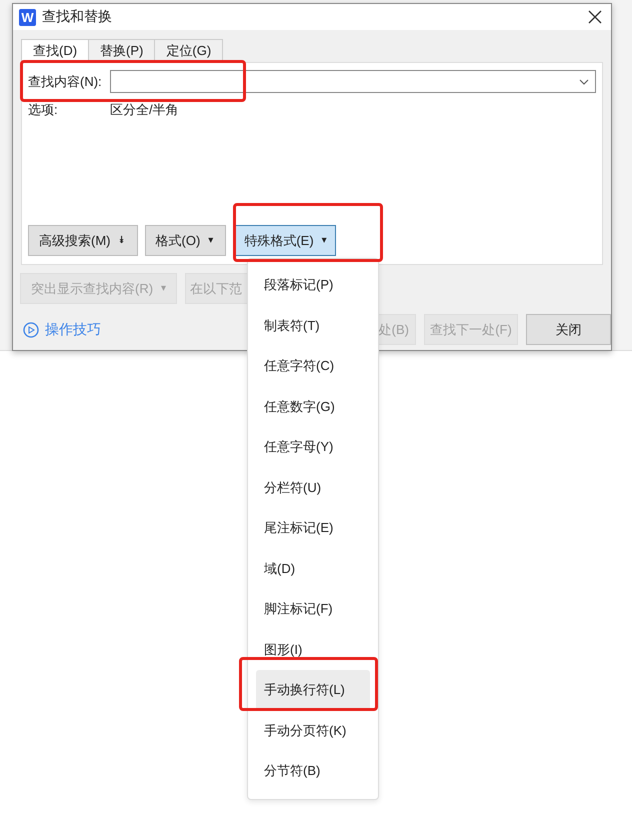 The image size is (632, 814). Describe the element at coordinates (83, 240) in the screenshot. I see `dropdown-button: 高级搜索(M) ⯯` at that location.